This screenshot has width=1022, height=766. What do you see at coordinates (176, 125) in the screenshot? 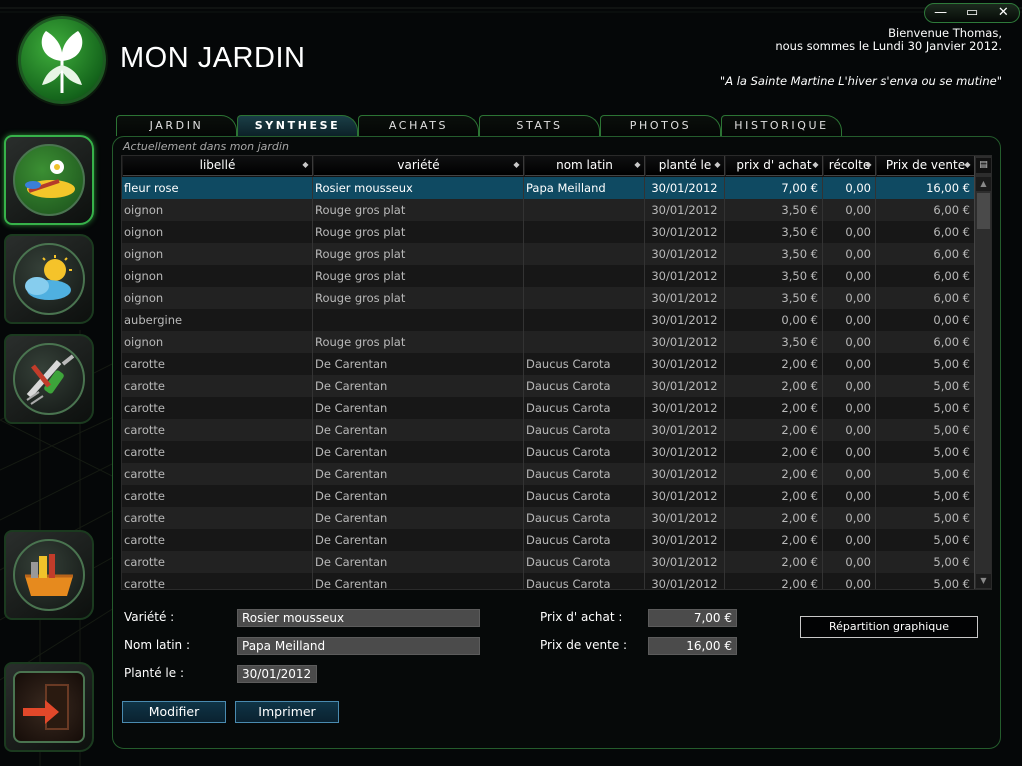
I see `tab-jardin: JARDIN` at bounding box center [176, 125].